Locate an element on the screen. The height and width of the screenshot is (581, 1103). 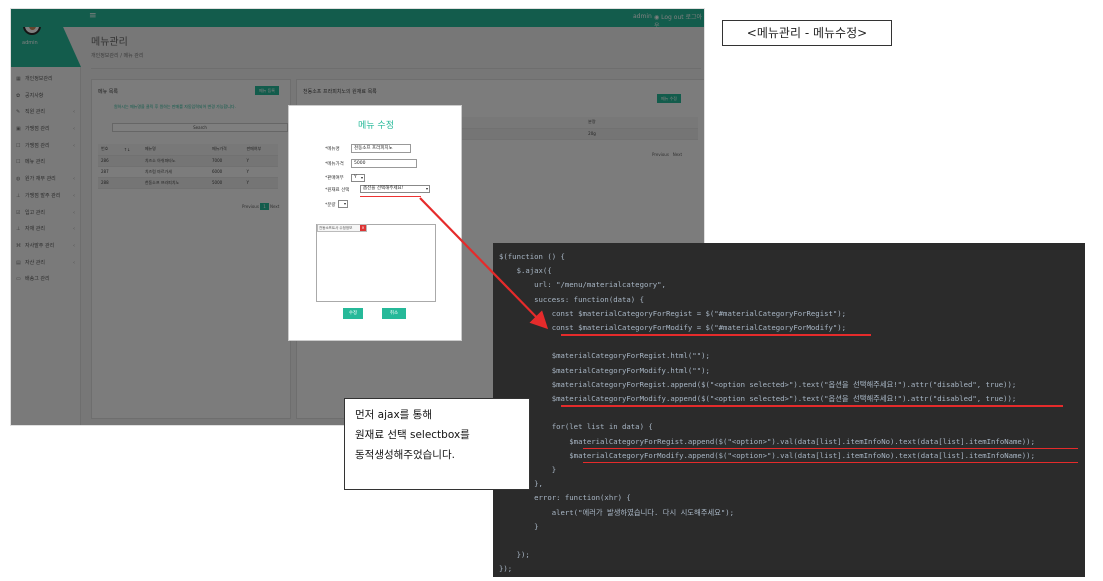
material-list-textarea is located at coordinates (376, 263).